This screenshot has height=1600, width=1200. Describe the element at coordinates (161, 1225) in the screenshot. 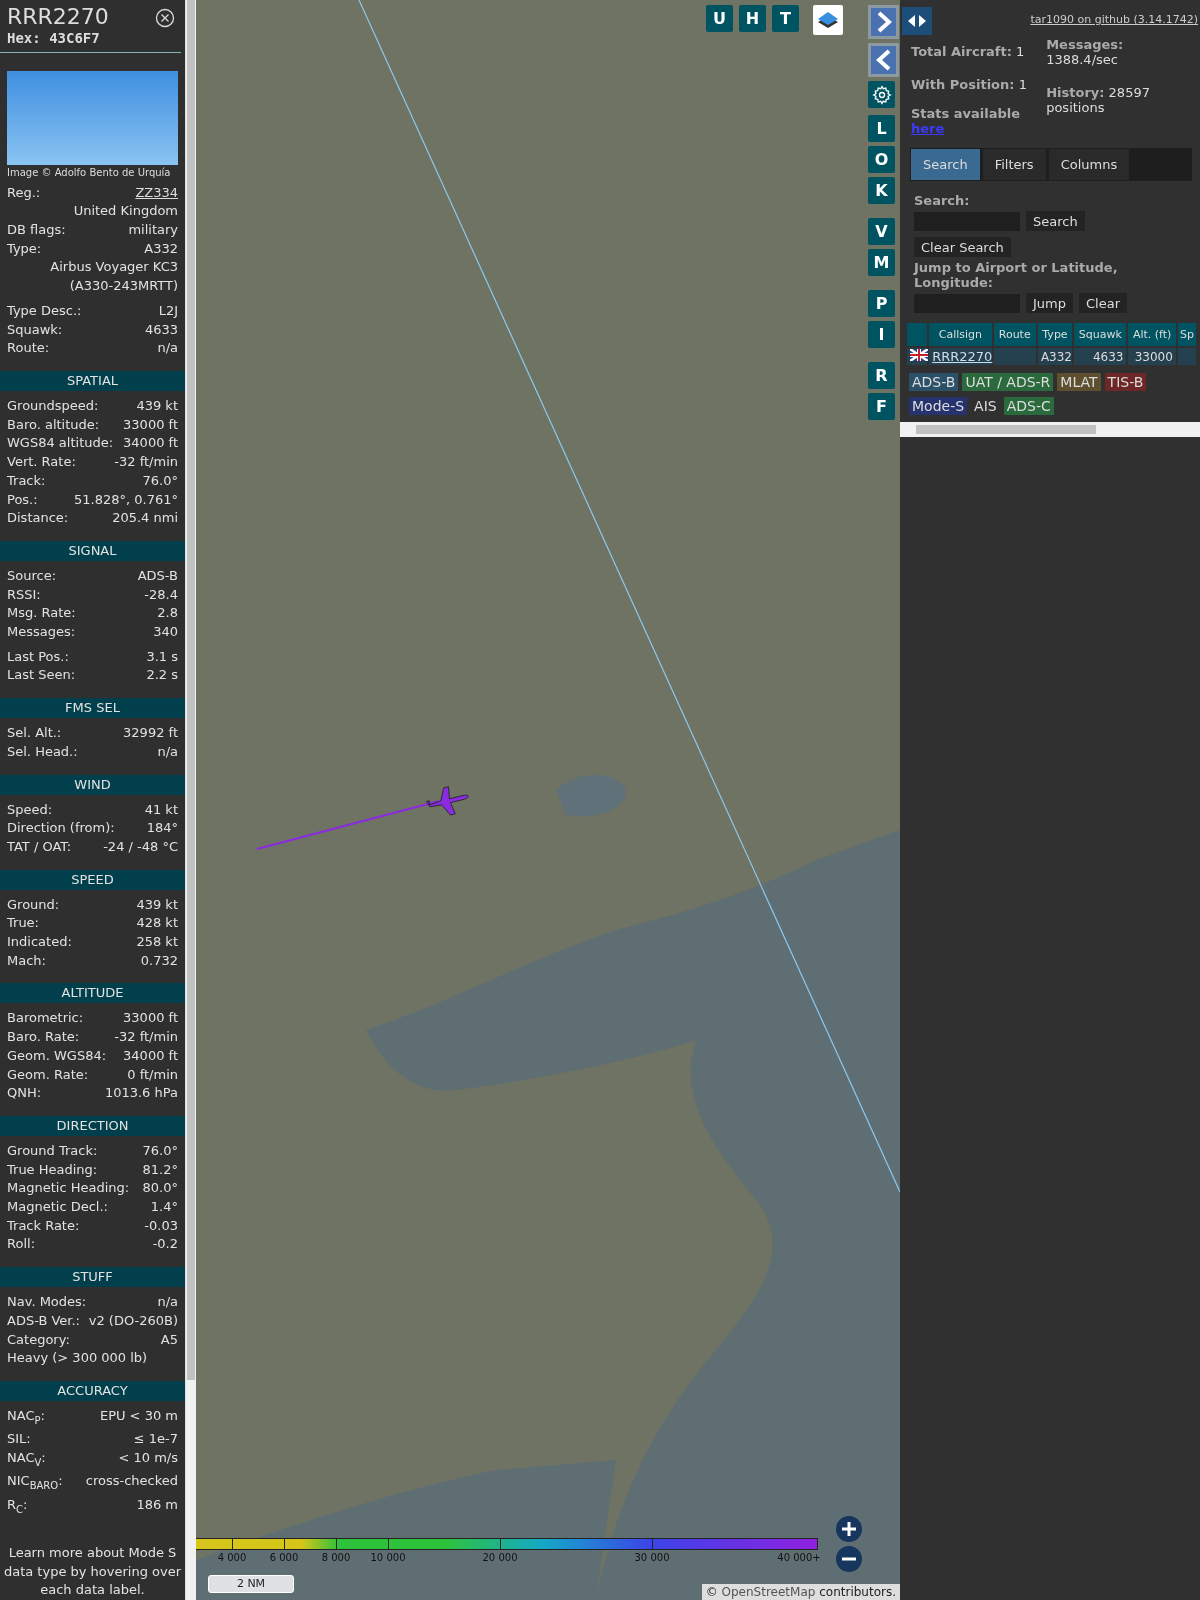

I see `field-value: -0.03` at that location.